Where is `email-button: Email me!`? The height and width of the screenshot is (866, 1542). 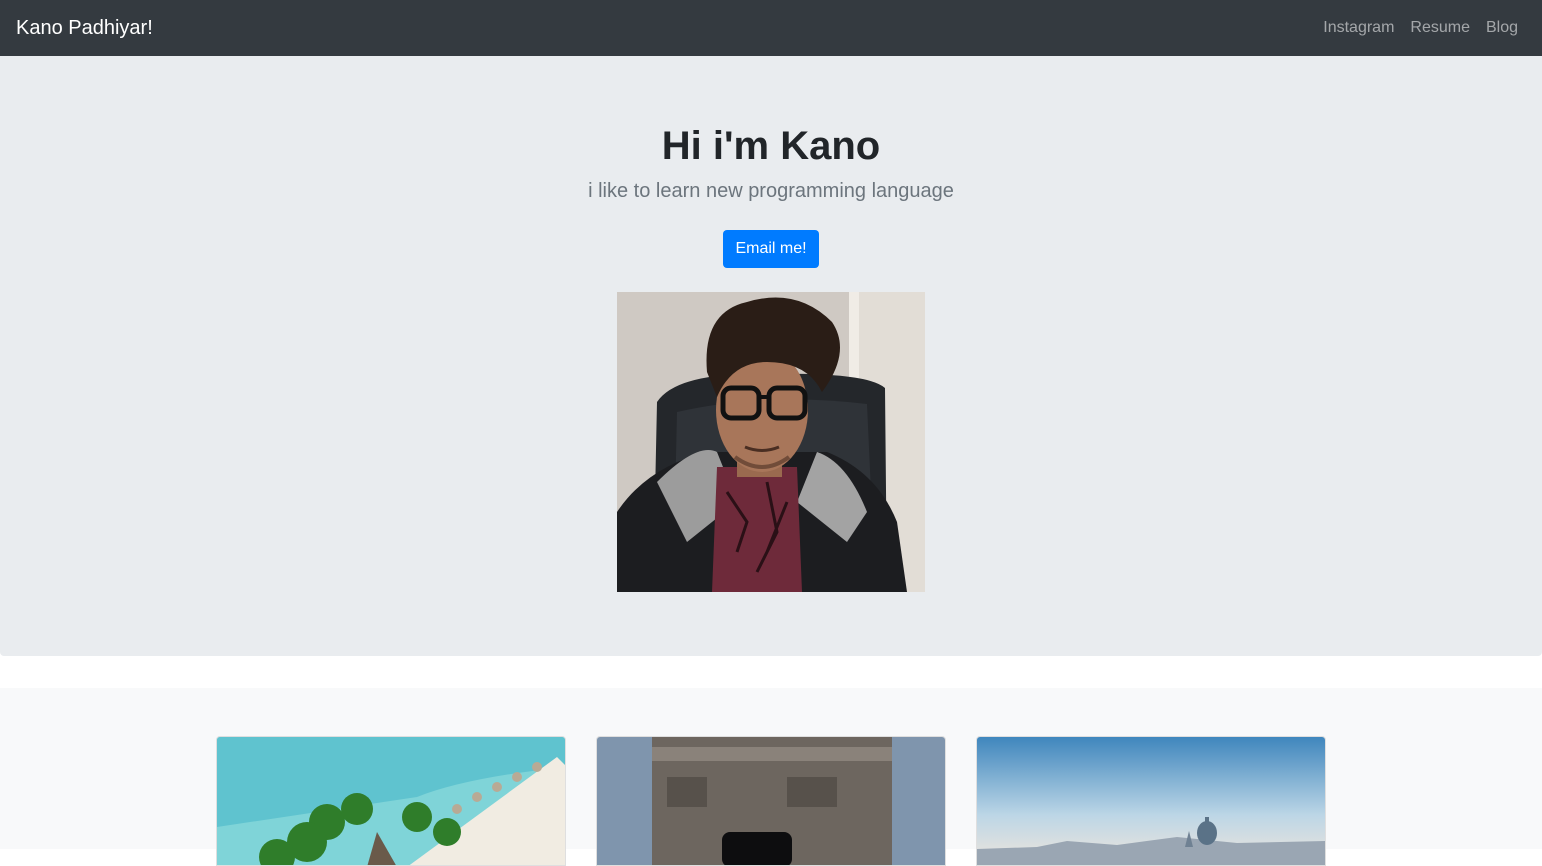
email-button: Email me! is located at coordinates (771, 249).